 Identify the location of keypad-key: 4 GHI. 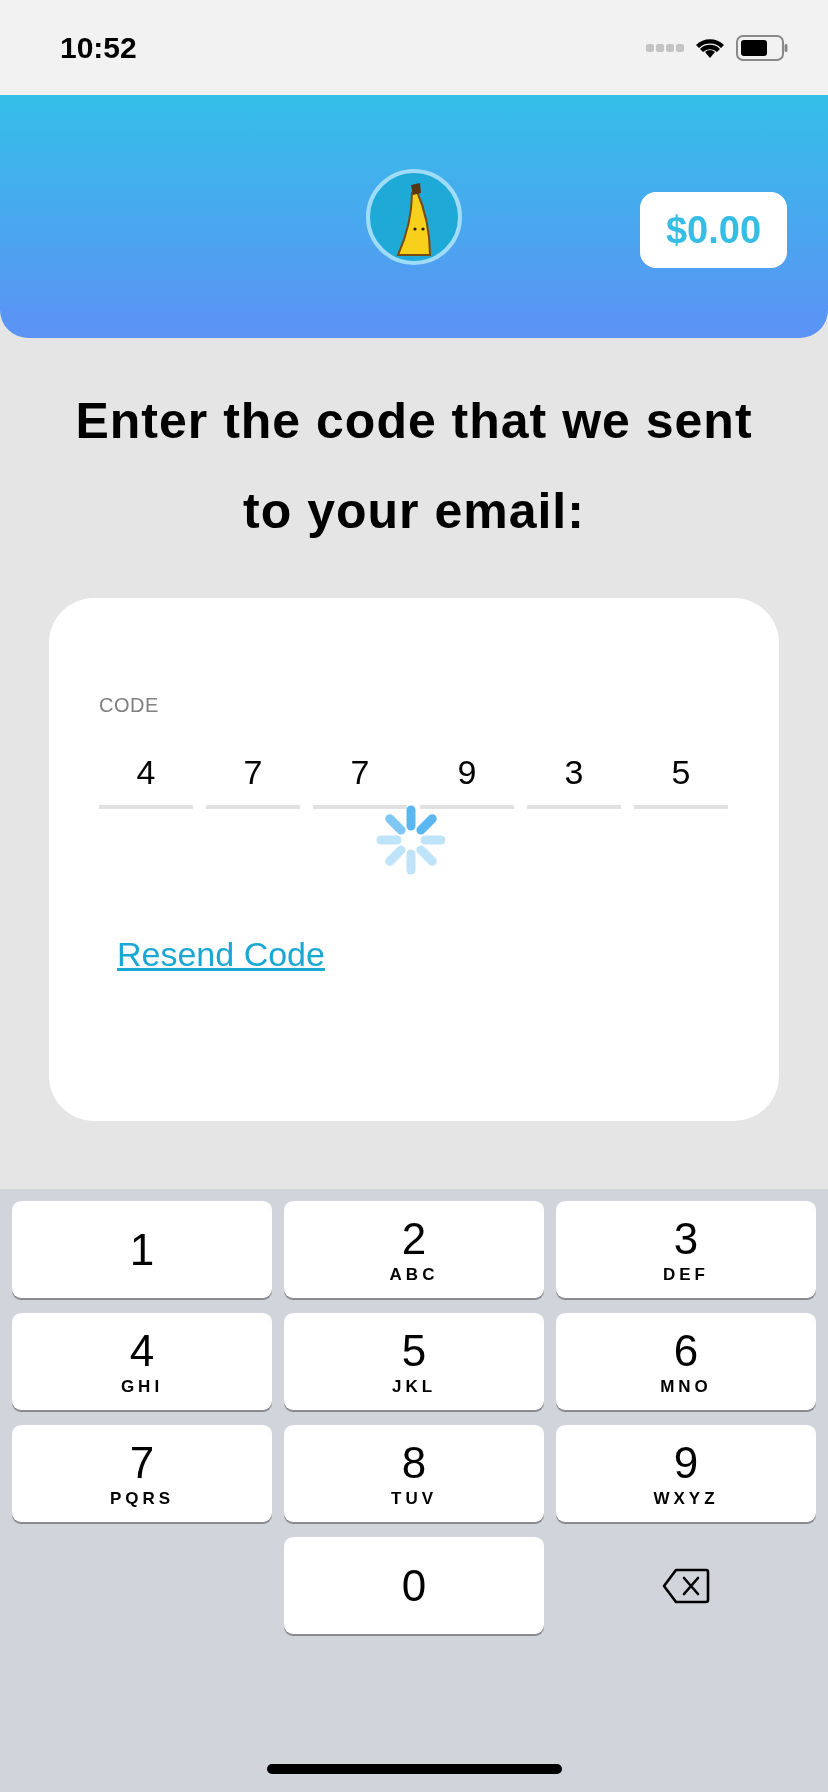
(142, 1361).